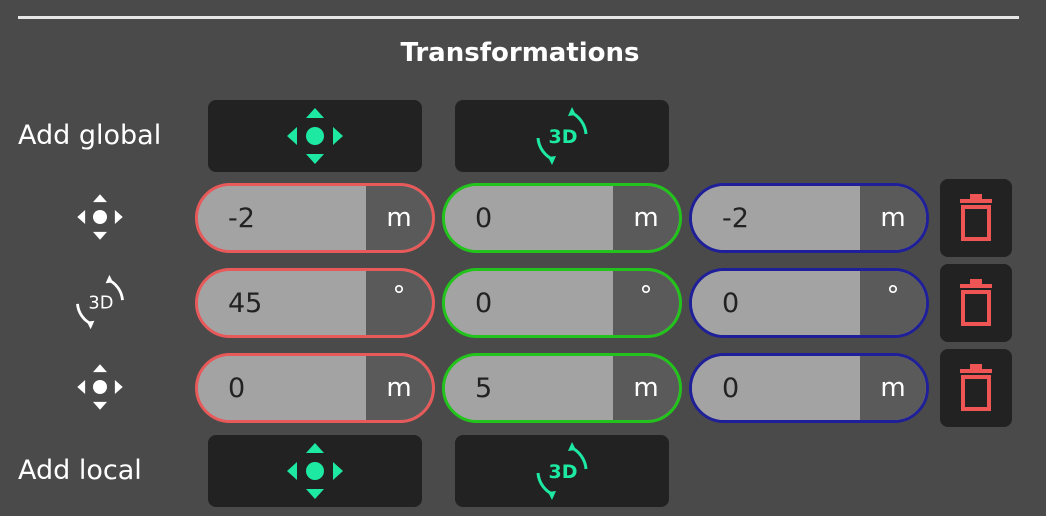 This screenshot has height=516, width=1046. I want to click on add-global-label: Add global, so click(90, 135).